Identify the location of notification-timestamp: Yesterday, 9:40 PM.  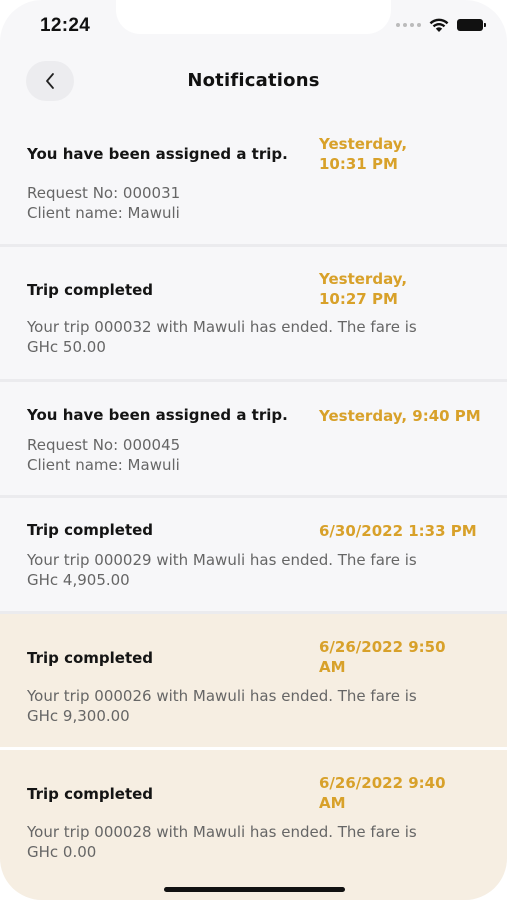
(400, 416).